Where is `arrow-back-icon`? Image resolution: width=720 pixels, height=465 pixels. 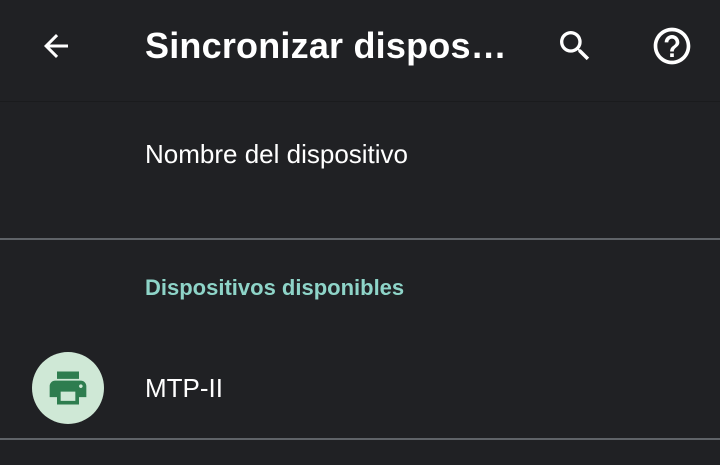 arrow-back-icon is located at coordinates (56, 46).